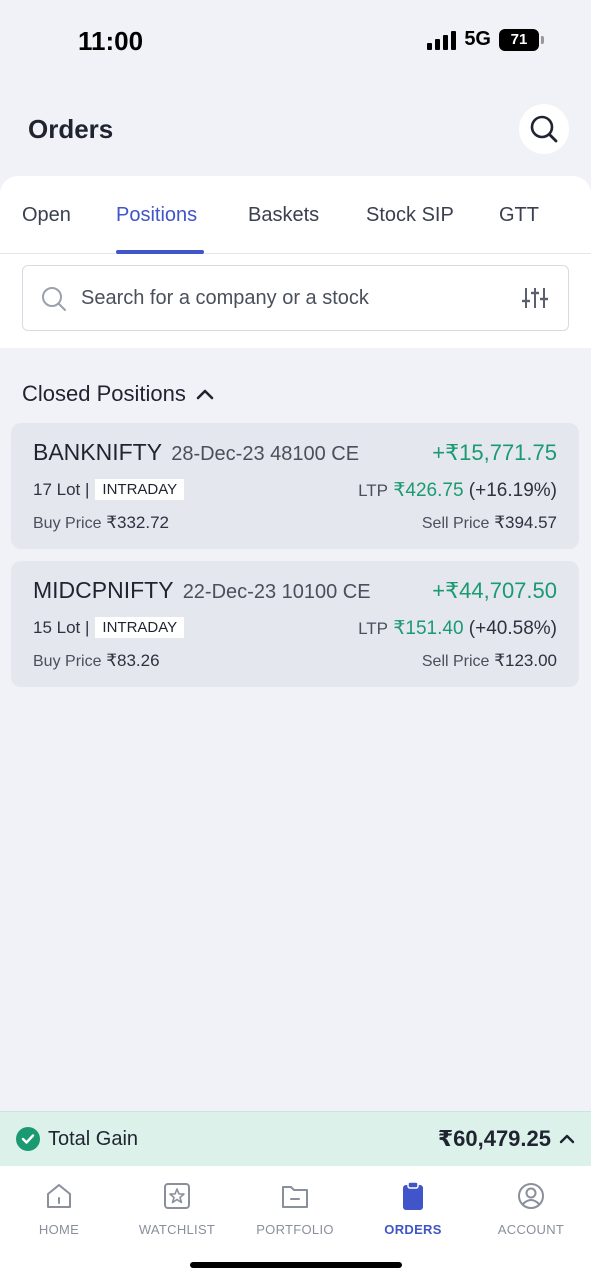 The image size is (591, 1280). What do you see at coordinates (283, 215) in the screenshot?
I see `tab-baskets: Baskets` at bounding box center [283, 215].